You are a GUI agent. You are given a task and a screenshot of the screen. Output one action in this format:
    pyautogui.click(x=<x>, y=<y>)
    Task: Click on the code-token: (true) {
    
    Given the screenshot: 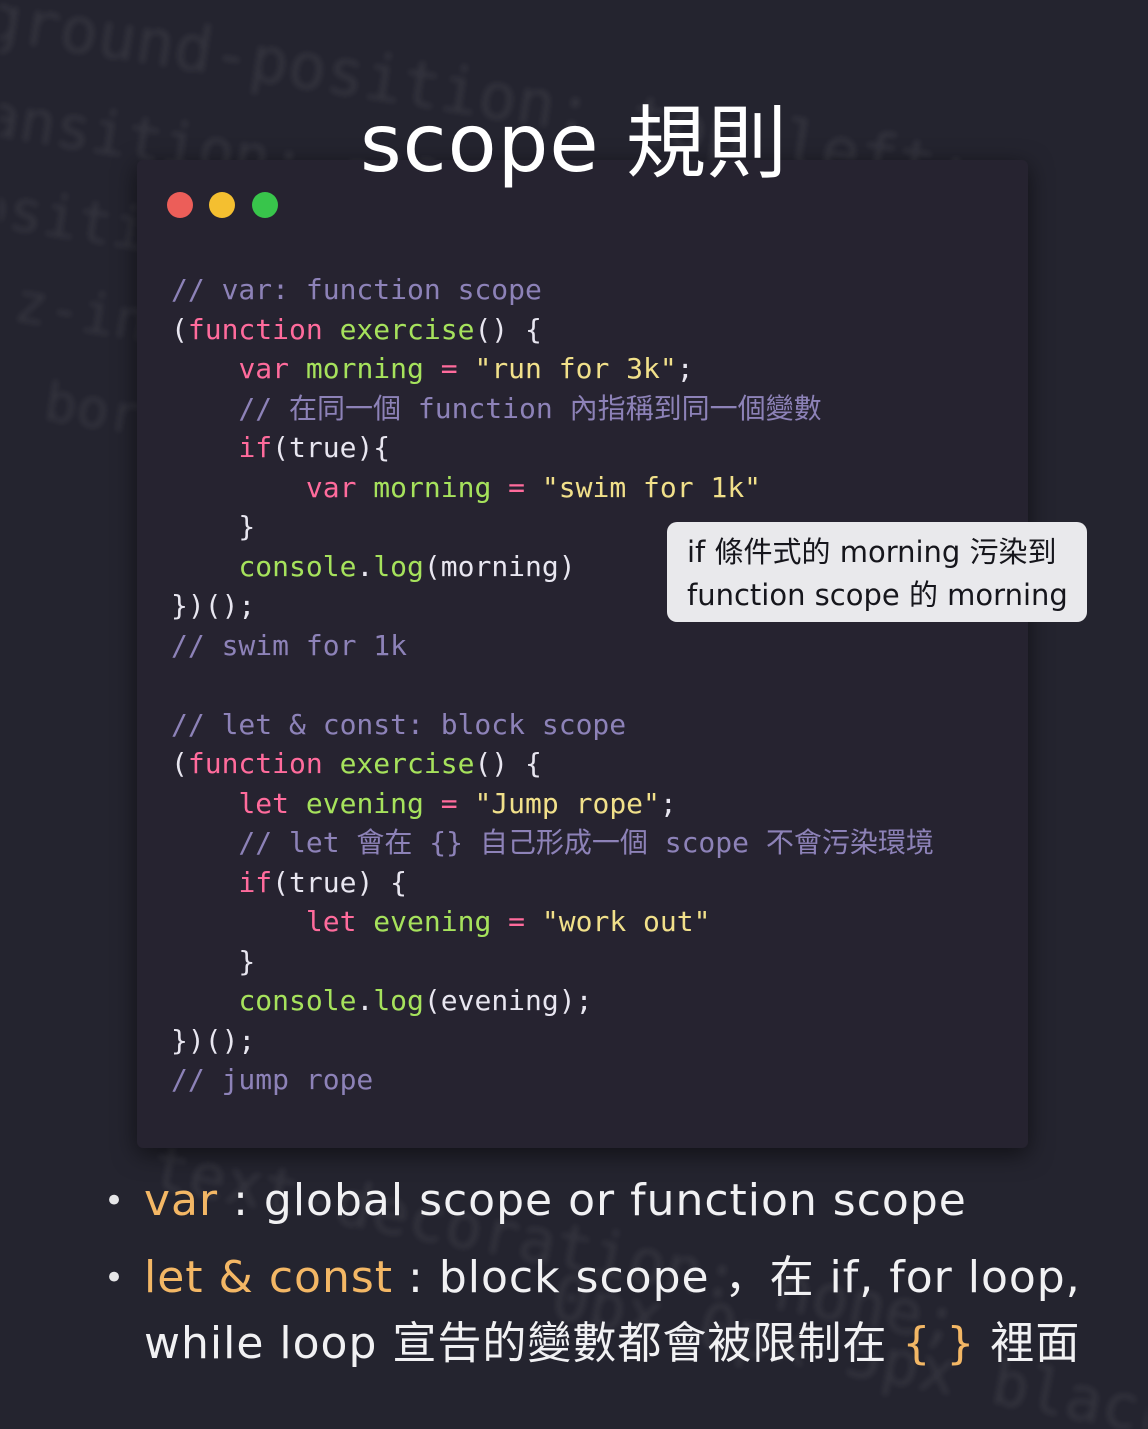 What is the action you would take?
    pyautogui.click(x=340, y=882)
    